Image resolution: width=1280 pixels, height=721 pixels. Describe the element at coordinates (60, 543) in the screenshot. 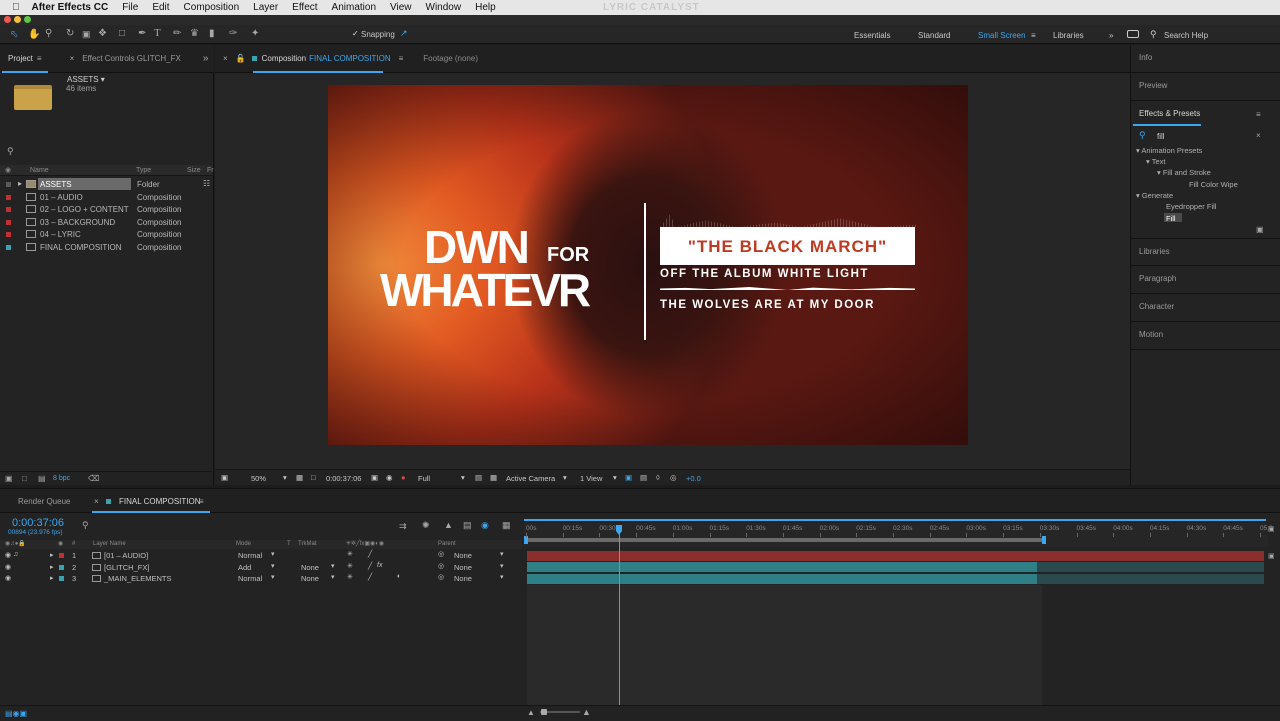

I see `label-col-icon: ◉` at that location.